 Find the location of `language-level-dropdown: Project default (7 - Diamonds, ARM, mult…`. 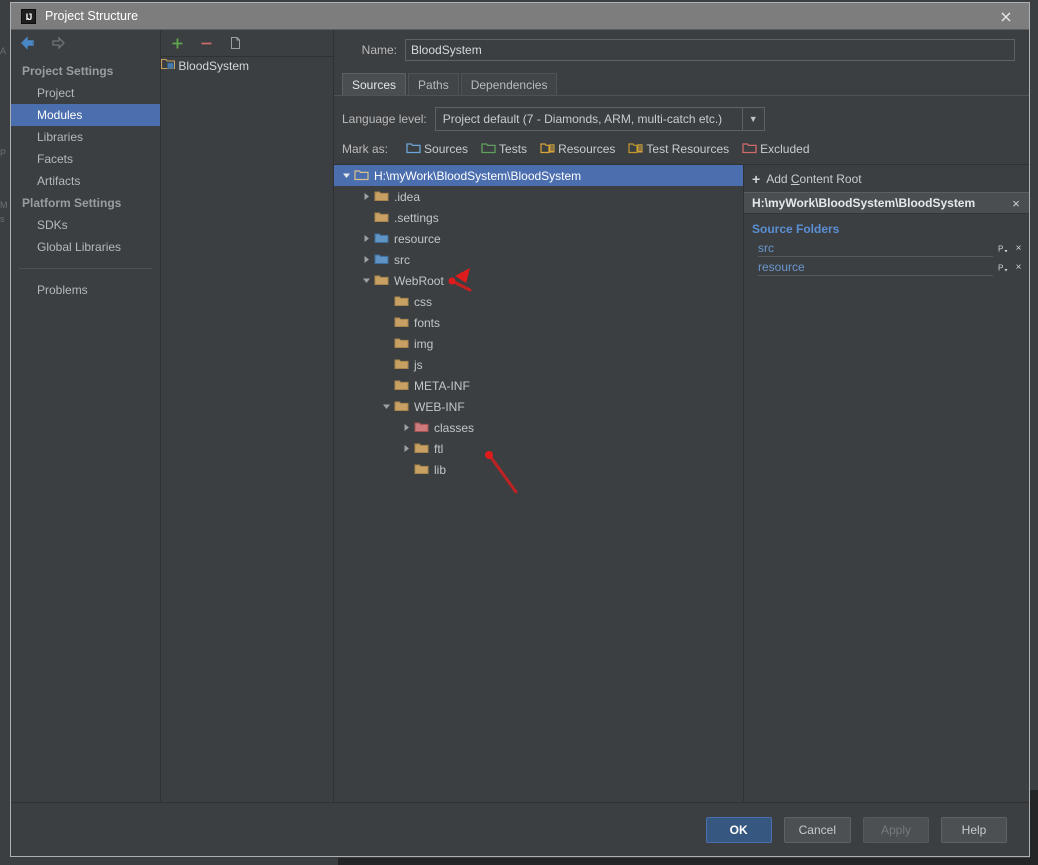

language-level-dropdown: Project default (7 - Diamonds, ARM, mult… is located at coordinates (599, 119).